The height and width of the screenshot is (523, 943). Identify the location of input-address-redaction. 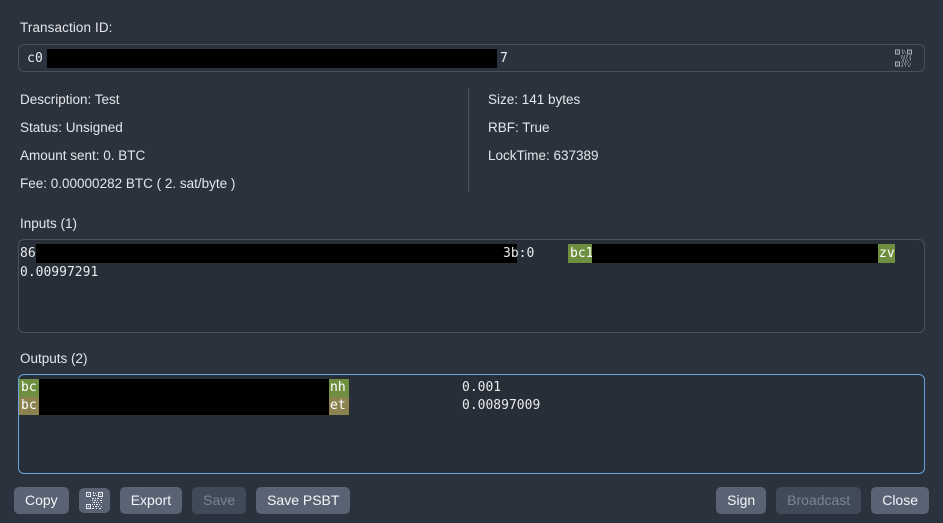
(735, 253).